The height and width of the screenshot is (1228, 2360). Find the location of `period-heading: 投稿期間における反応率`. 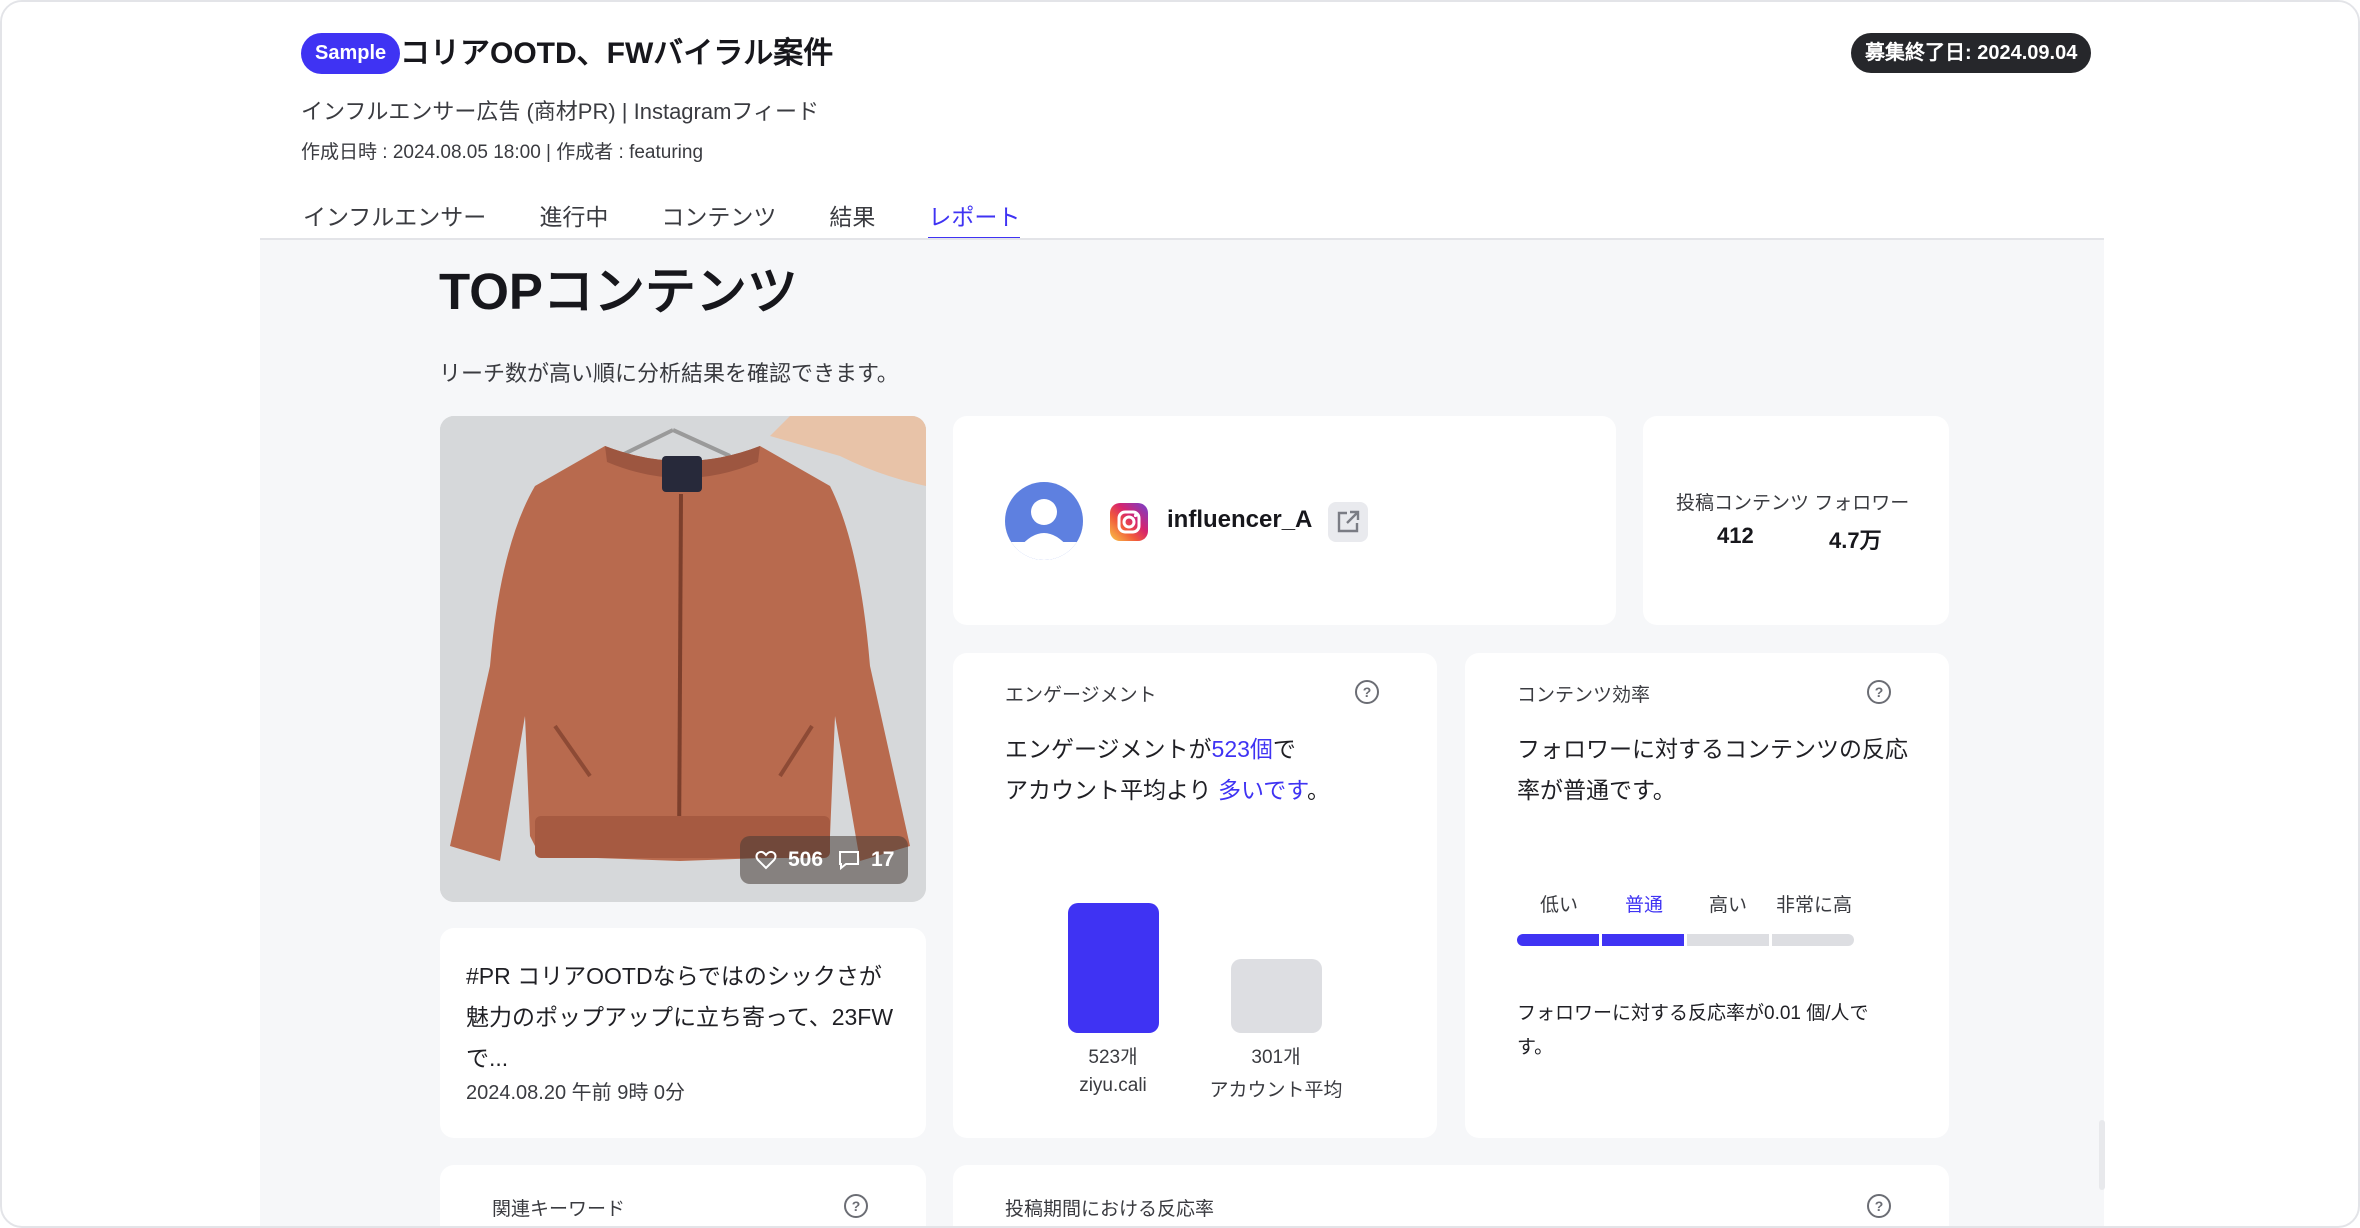

period-heading: 投稿期間における反応率 is located at coordinates (1110, 1209).